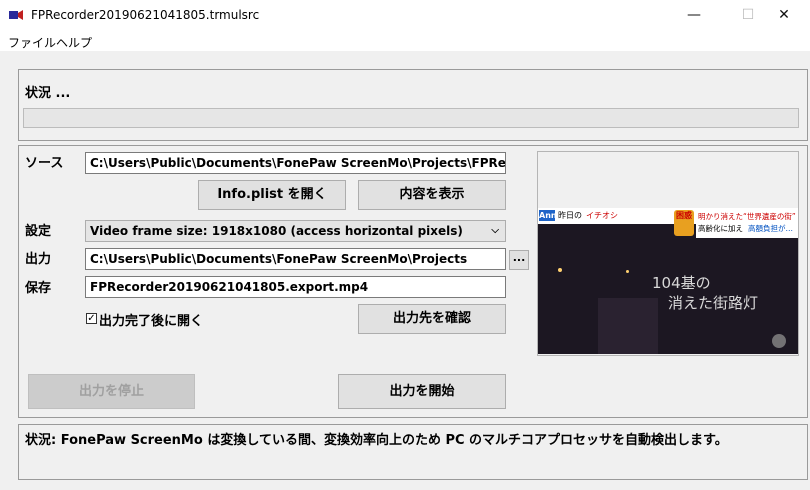 This screenshot has height=490, width=810. What do you see at coordinates (32, 42) in the screenshot?
I see `menu-file: ファイル` at bounding box center [32, 42].